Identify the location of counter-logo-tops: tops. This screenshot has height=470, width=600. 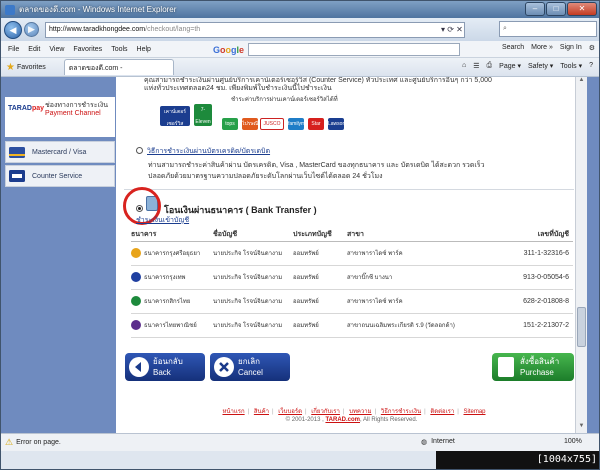
(230, 124).